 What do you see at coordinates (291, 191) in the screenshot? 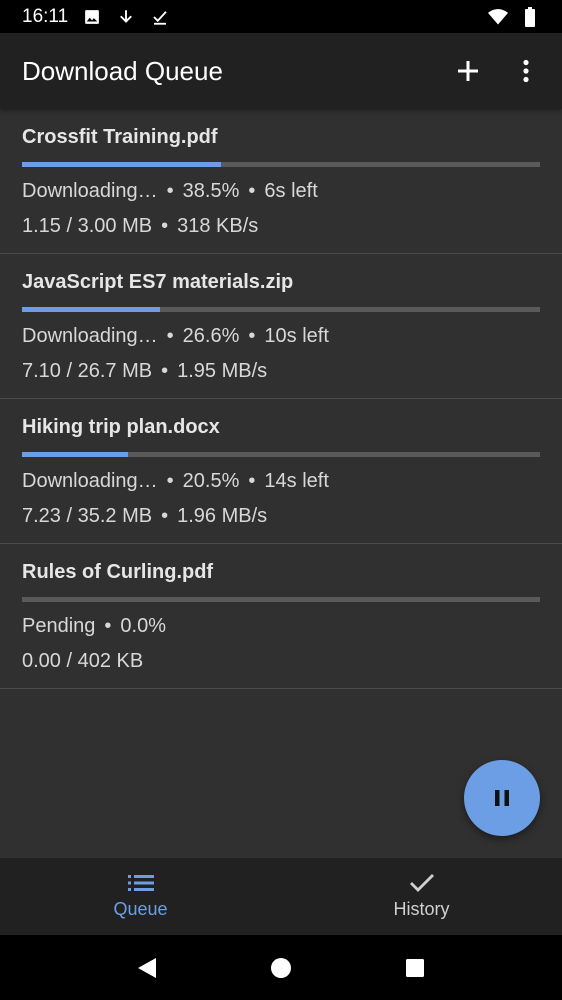
I see `time-left: 6s left` at bounding box center [291, 191].